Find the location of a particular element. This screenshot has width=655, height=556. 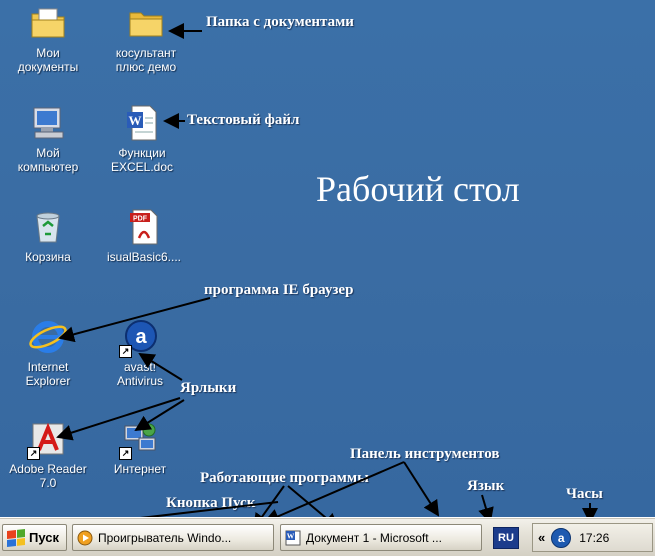

language-indicator: RU is located at coordinates (506, 538).